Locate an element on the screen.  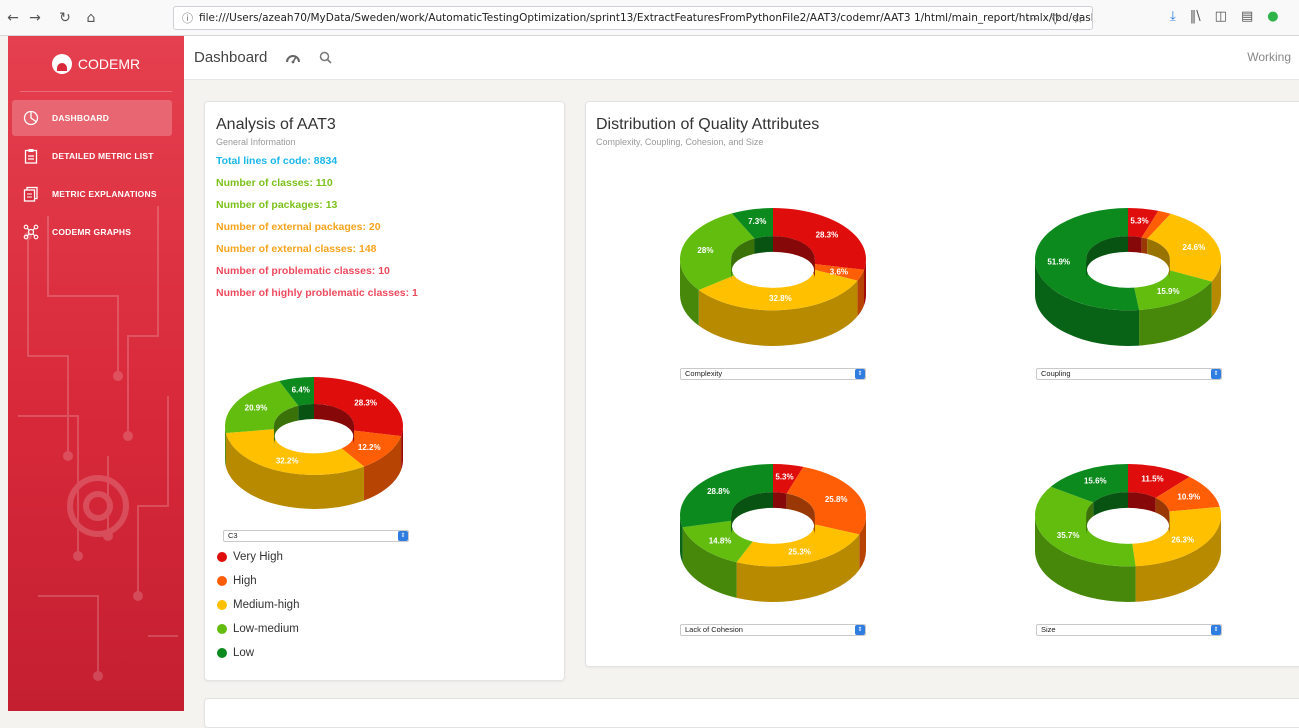
coupling-donut-chart: 5.3% 24.6% 15.9% 51.9% is located at coordinates (1128, 277).